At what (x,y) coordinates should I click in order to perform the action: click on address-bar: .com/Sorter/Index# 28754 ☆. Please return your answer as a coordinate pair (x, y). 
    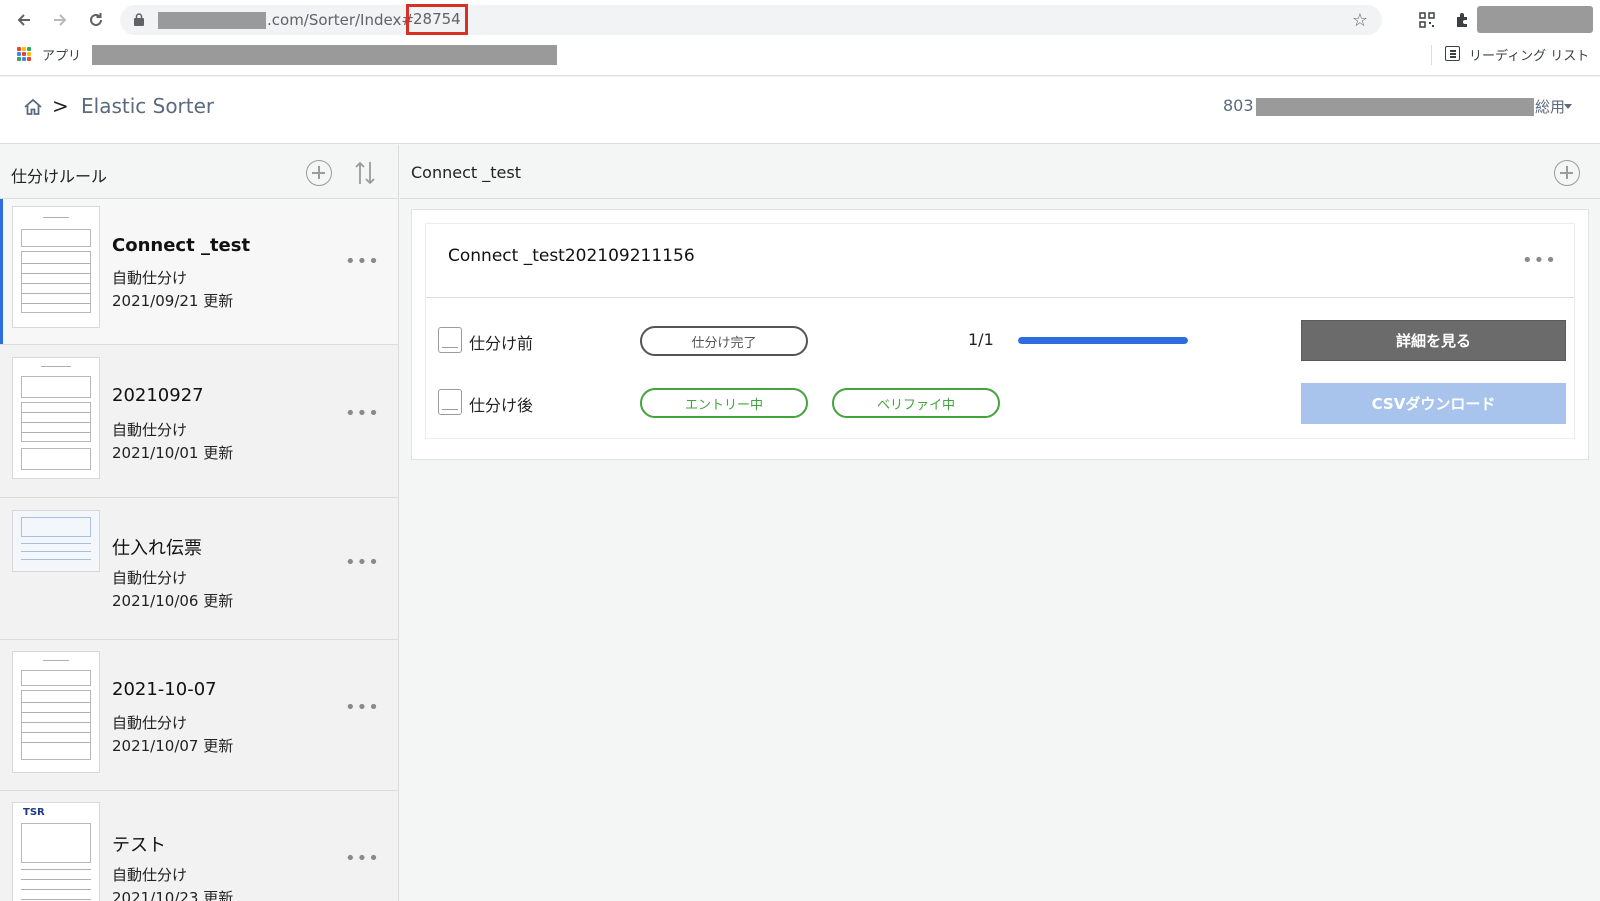
    Looking at the image, I should click on (751, 19).